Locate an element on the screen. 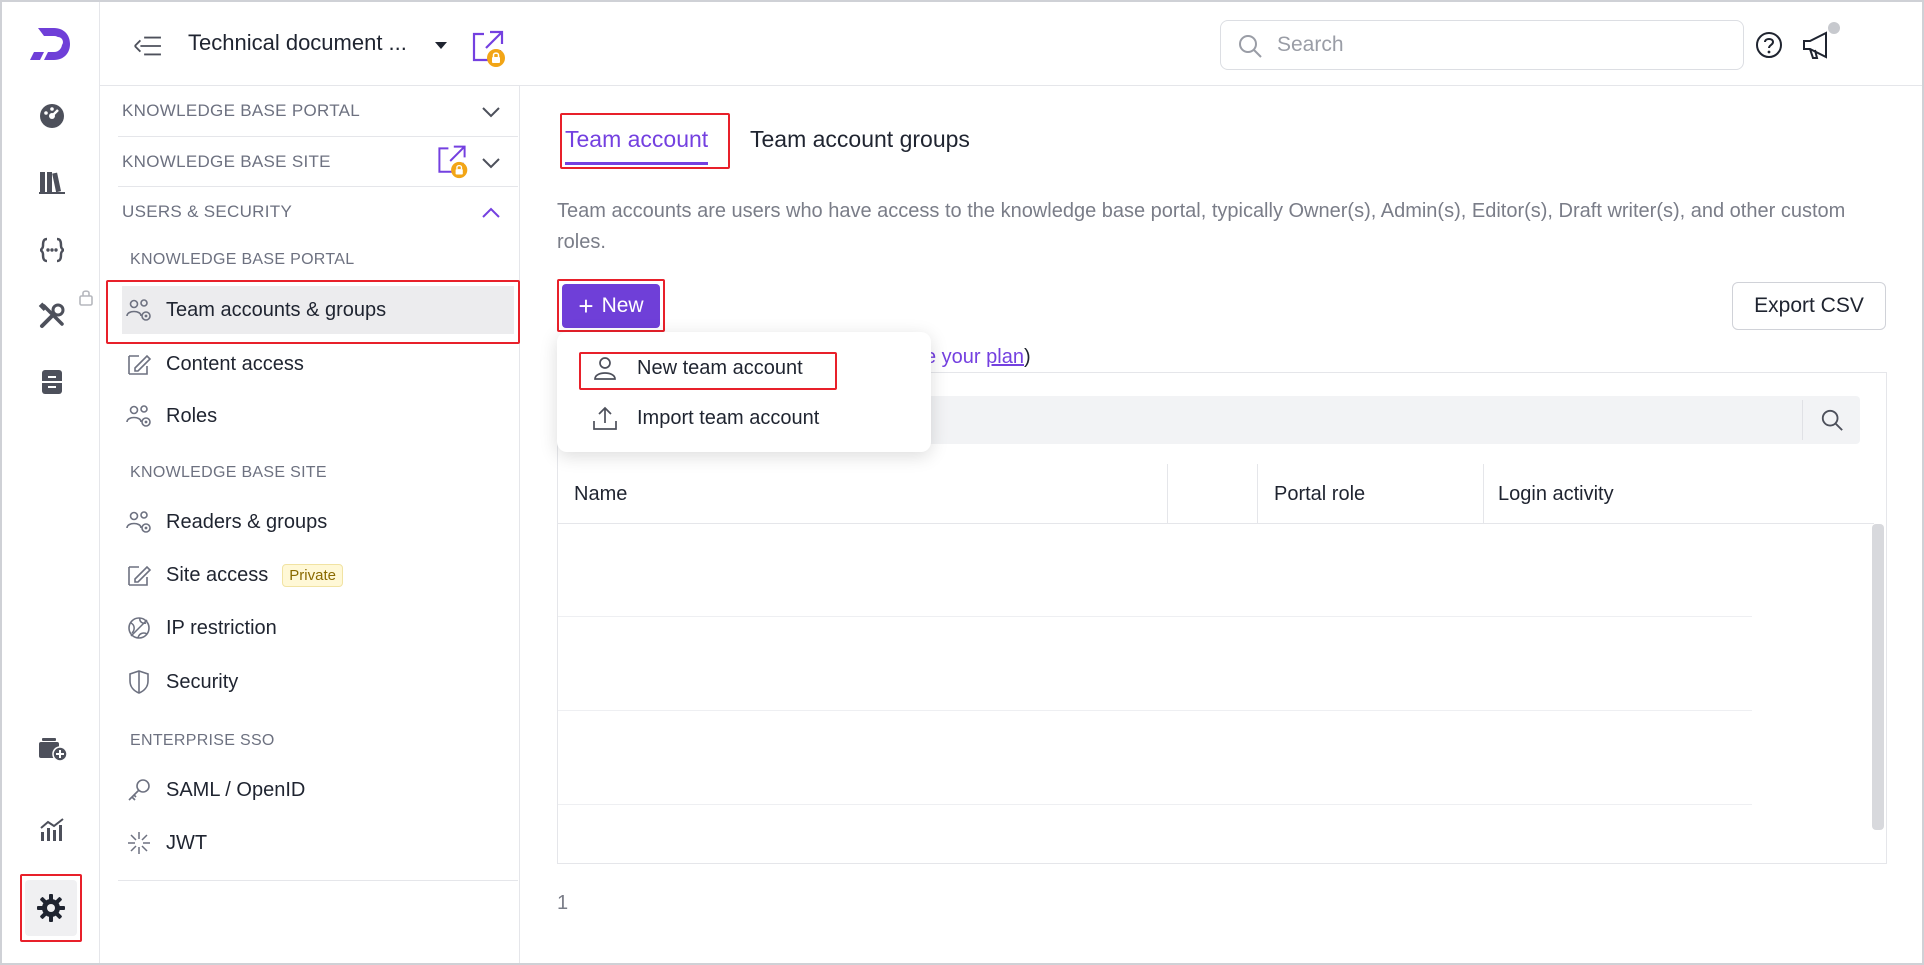 The image size is (1924, 965). group-label-site: KNOWLEDGE BASE SITE is located at coordinates (228, 472).